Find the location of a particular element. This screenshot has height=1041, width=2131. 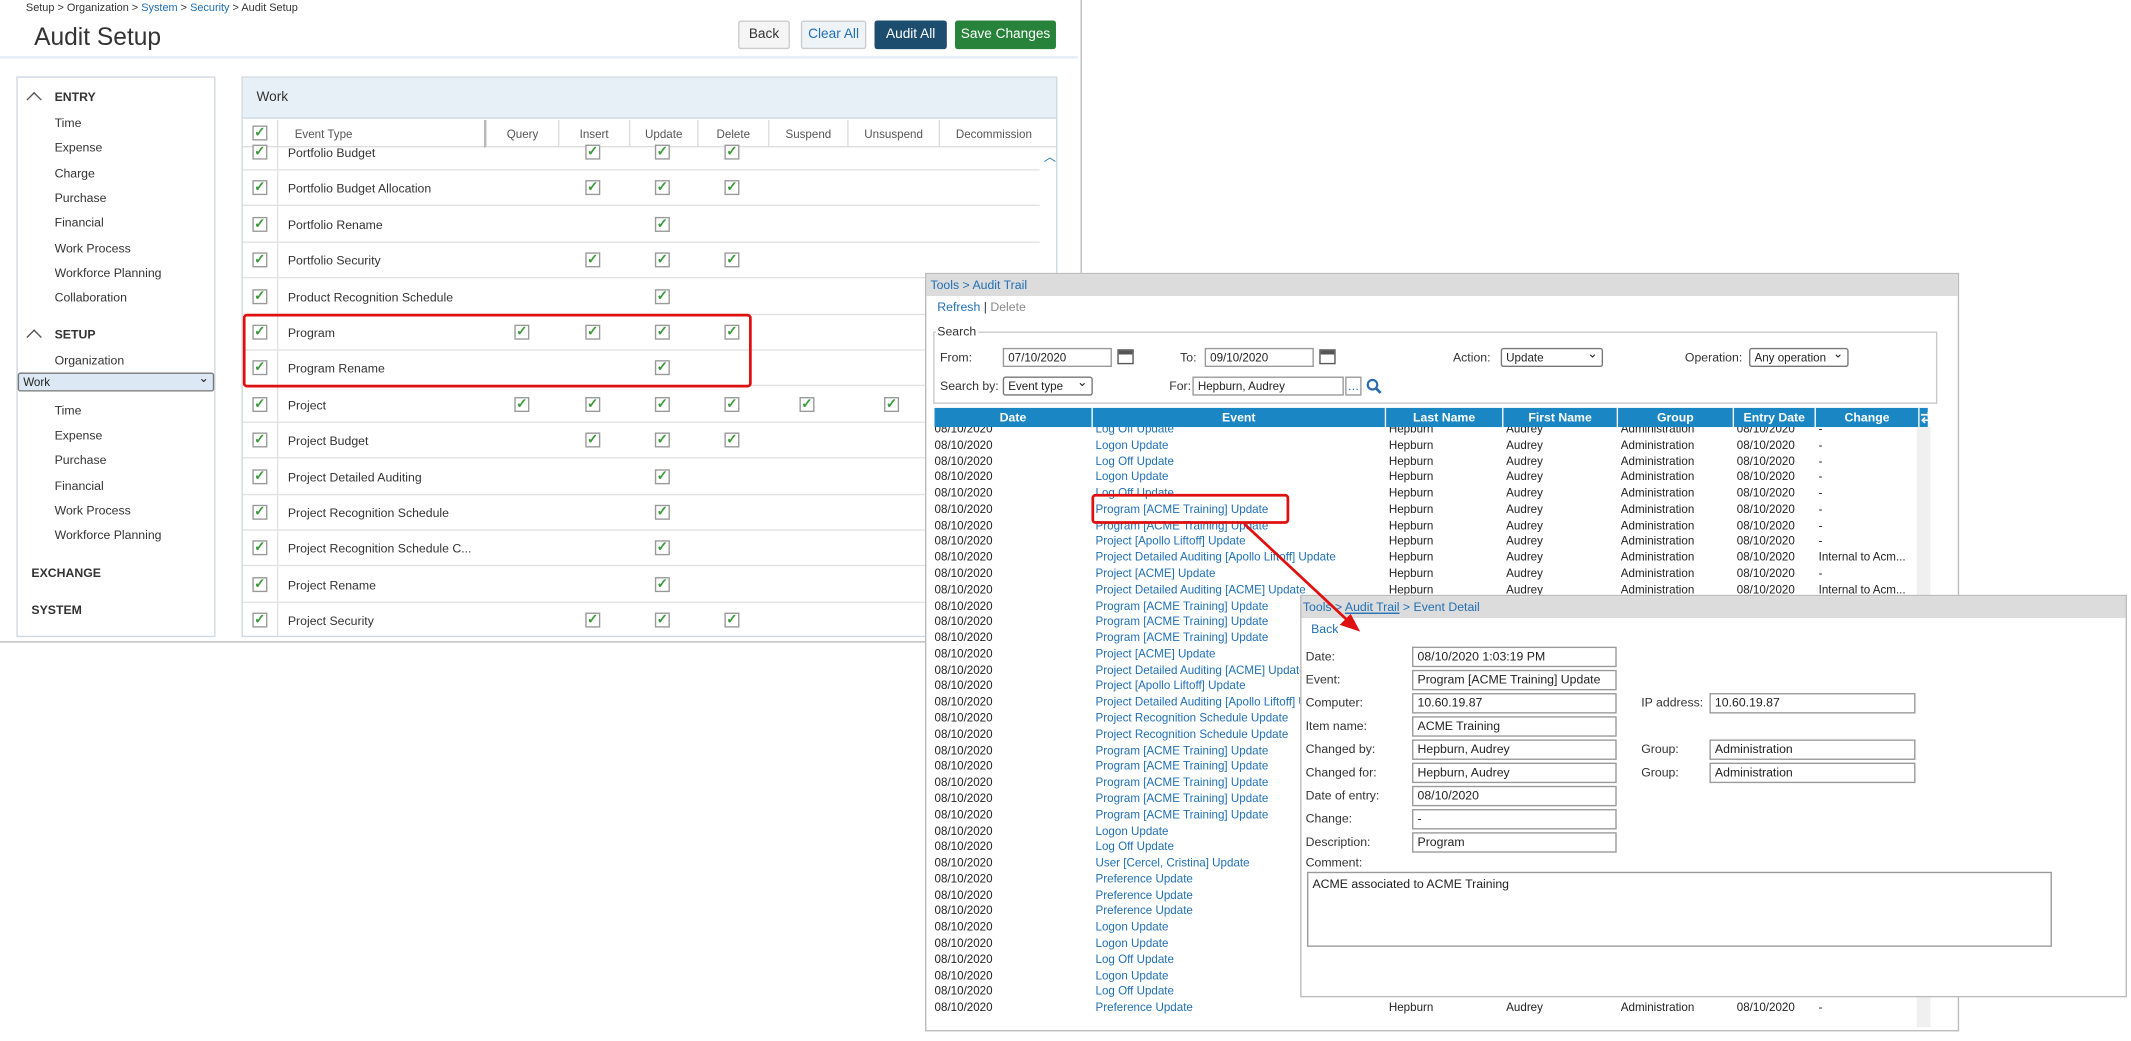

sidebar-section-entry: ENTRY is located at coordinates (75, 97).